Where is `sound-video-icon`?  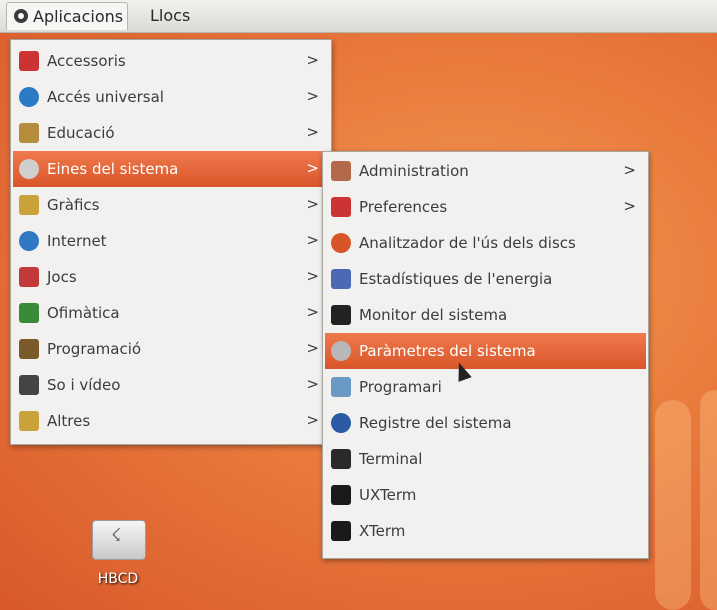 sound-video-icon is located at coordinates (29, 385).